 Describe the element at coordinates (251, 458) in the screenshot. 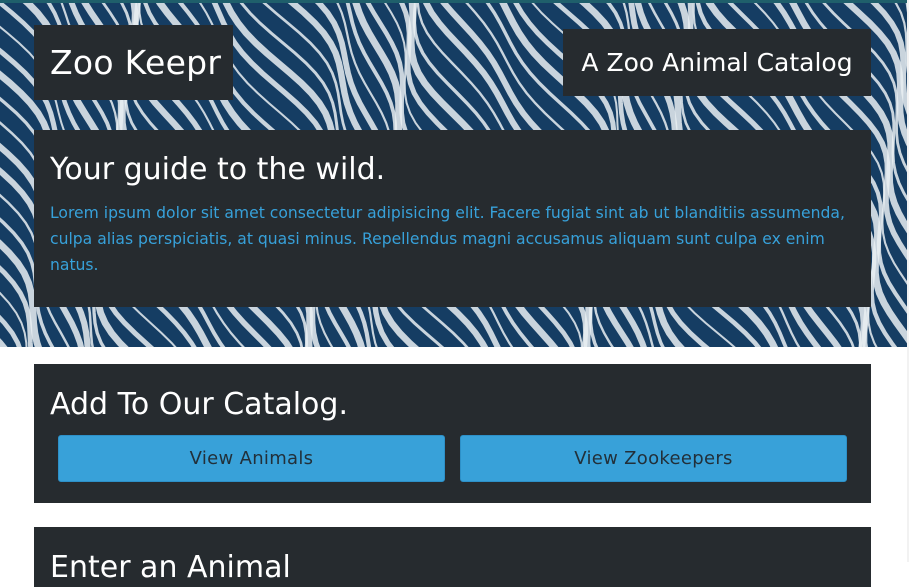

I see `view-animals-button: View Animals` at that location.